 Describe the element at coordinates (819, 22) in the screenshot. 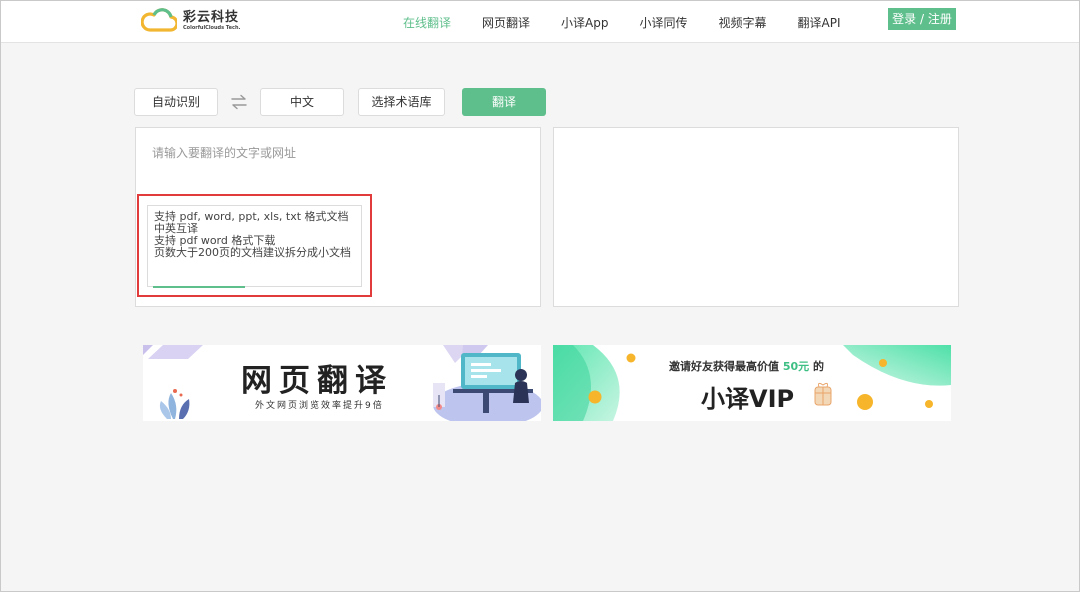

I see `nav-translate-api: 翻译API` at that location.